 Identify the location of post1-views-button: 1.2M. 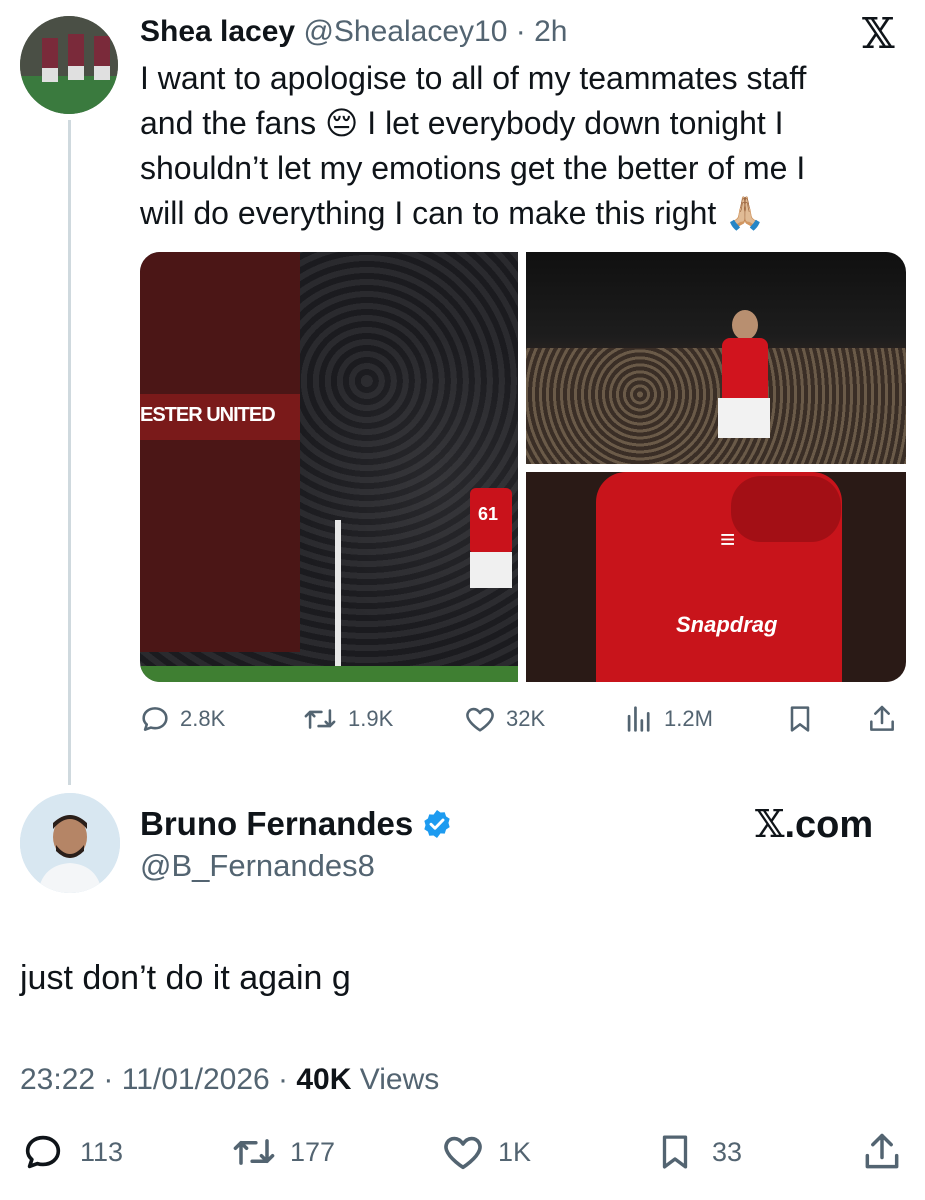
(667, 719).